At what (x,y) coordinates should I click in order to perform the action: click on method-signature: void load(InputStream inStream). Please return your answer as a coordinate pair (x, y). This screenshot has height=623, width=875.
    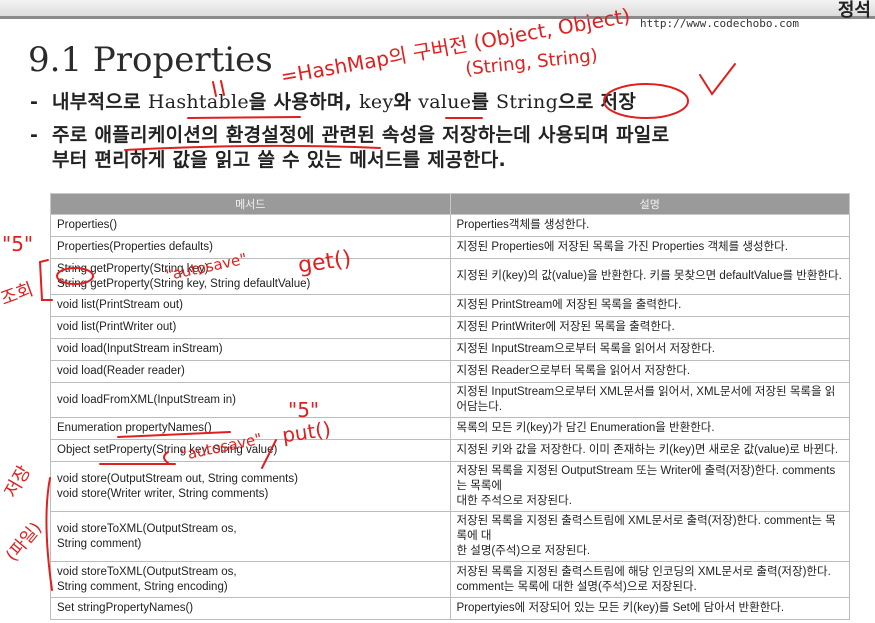
    Looking at the image, I should click on (140, 349).